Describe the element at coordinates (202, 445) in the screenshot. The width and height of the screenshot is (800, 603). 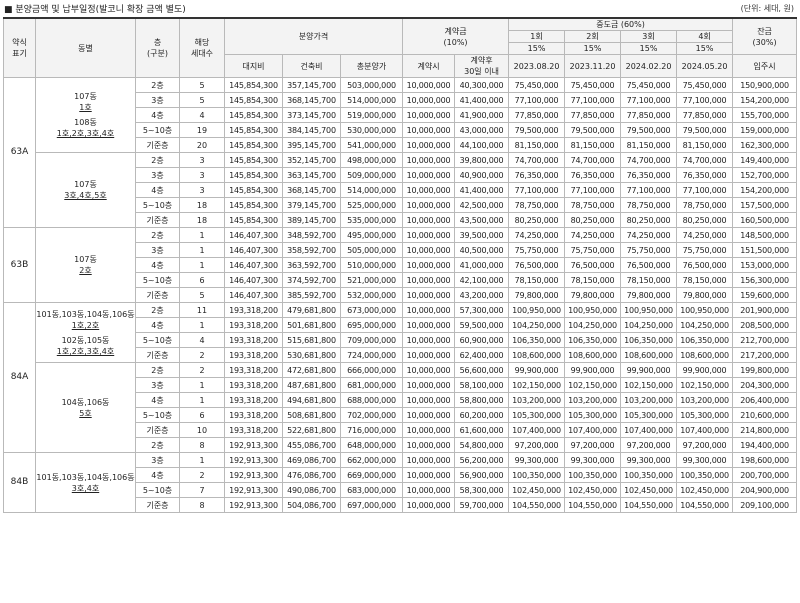
I see `units-cell: 8` at that location.